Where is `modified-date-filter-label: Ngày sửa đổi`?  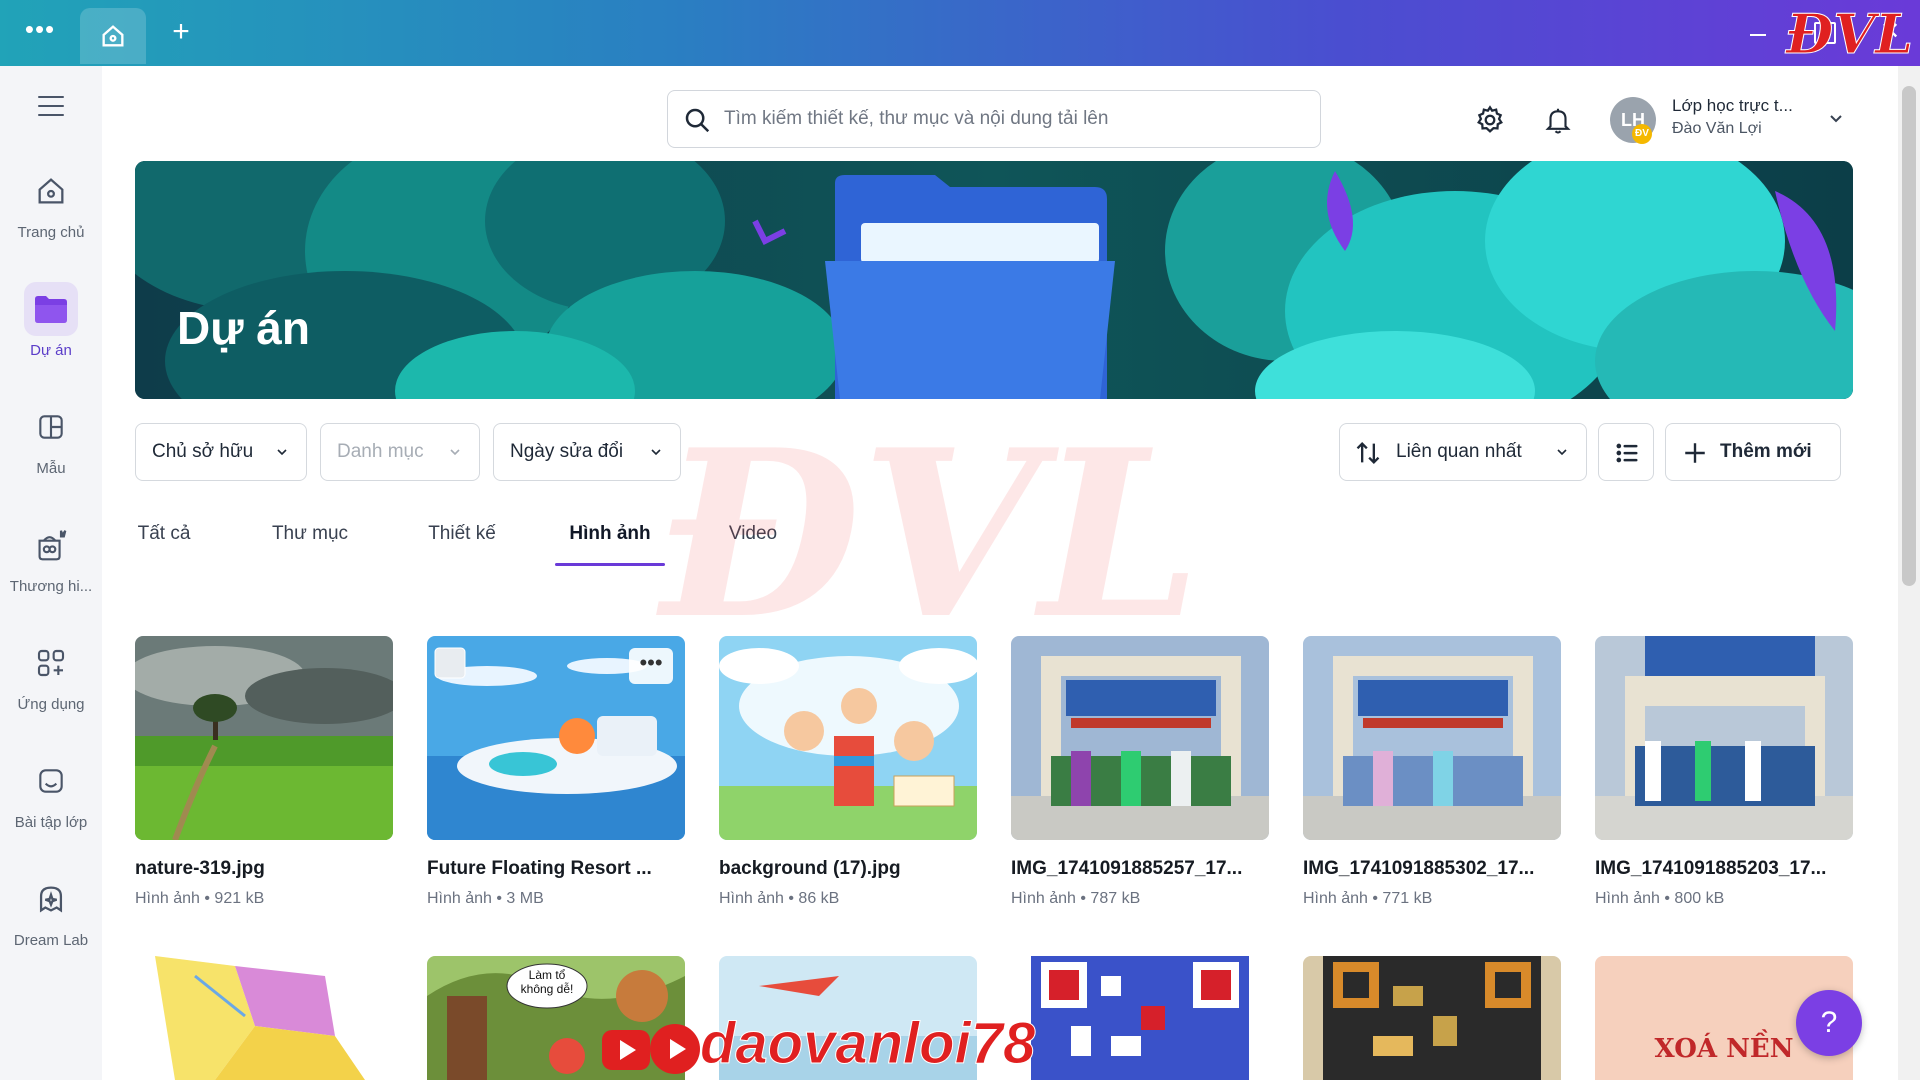
modified-date-filter-label: Ngày sửa đổi is located at coordinates (567, 451).